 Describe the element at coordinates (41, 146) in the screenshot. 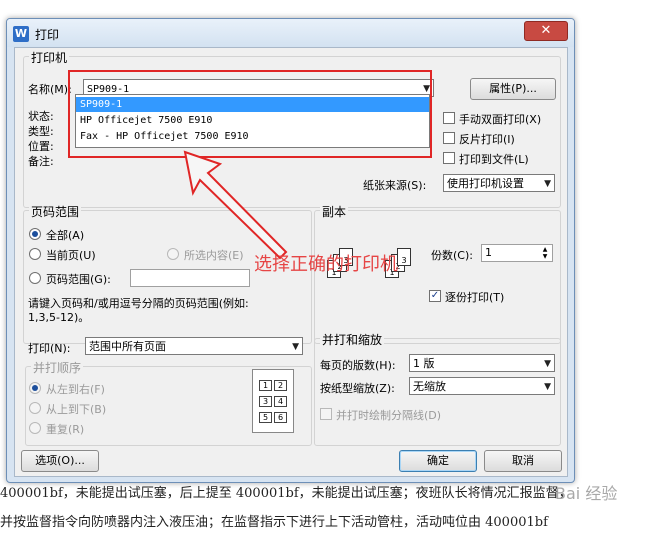

I see `location-label: 位置:` at that location.